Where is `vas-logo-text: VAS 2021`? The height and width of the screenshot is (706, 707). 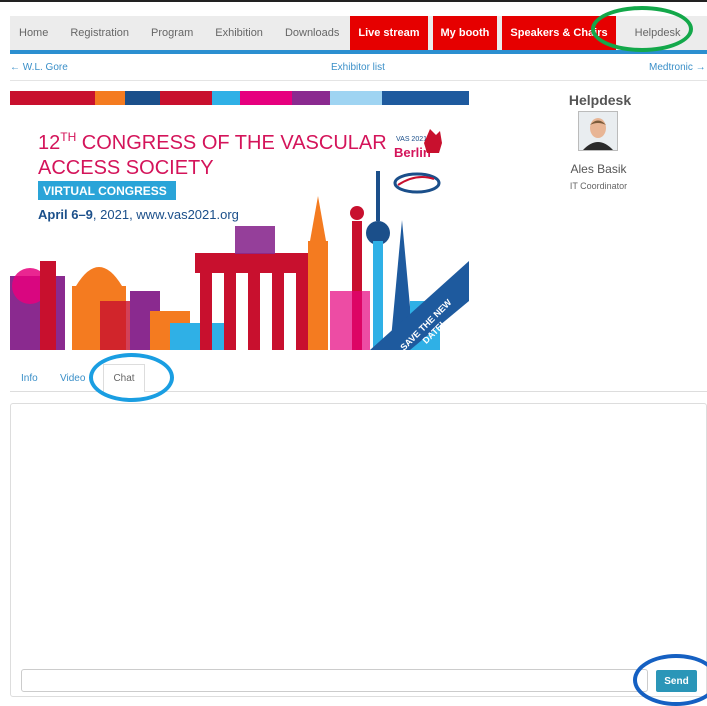
vas-logo-text: VAS 2021 is located at coordinates (411, 139).